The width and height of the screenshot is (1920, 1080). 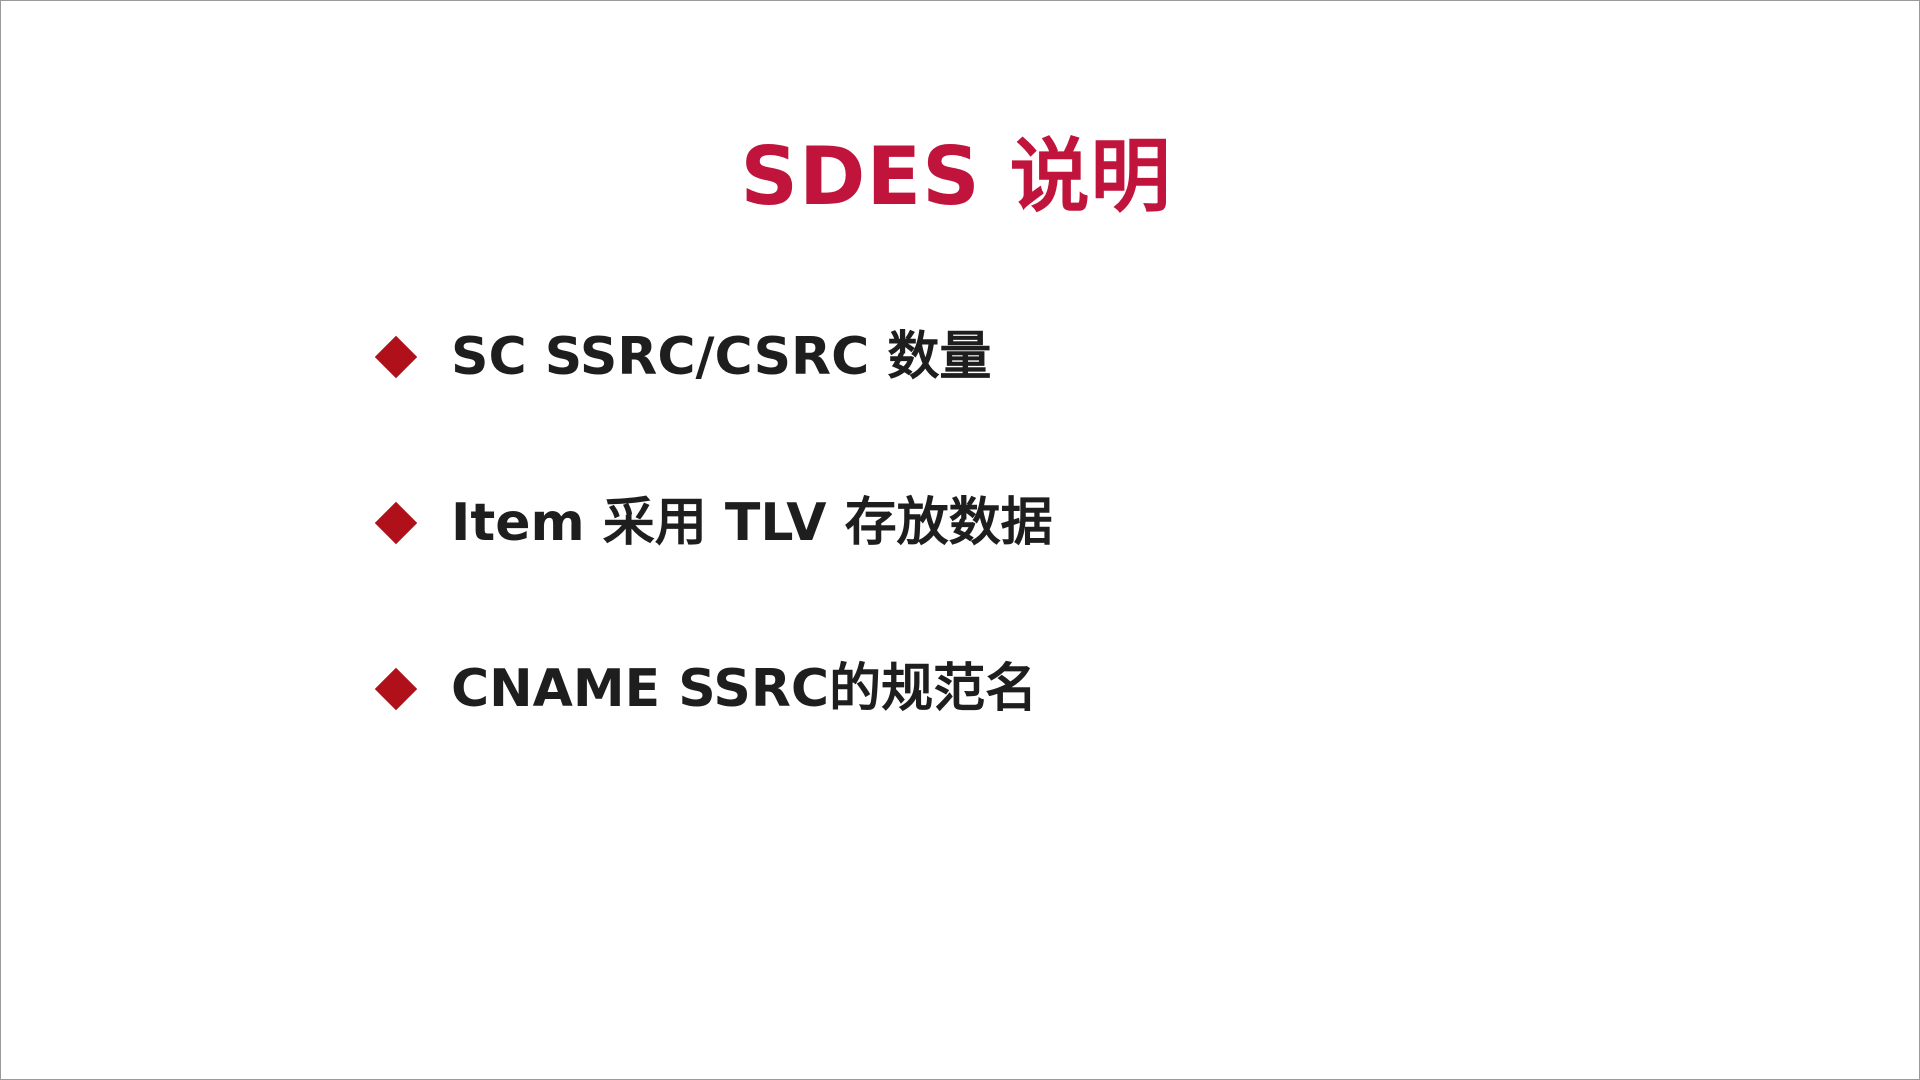 What do you see at coordinates (752, 523) in the screenshot?
I see `bullet-text: Item 采用 TLV 存放数据` at bounding box center [752, 523].